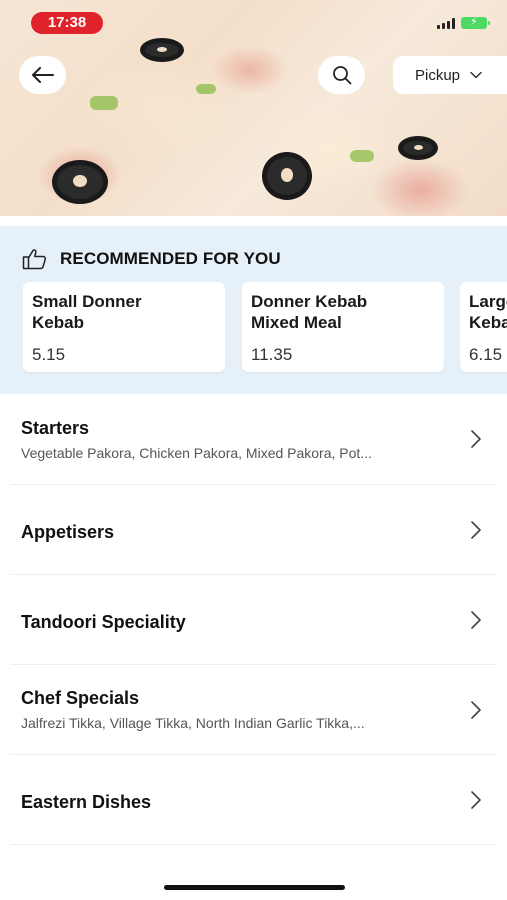 This screenshot has height=900, width=507. I want to click on arrow-left-icon, so click(42, 75).